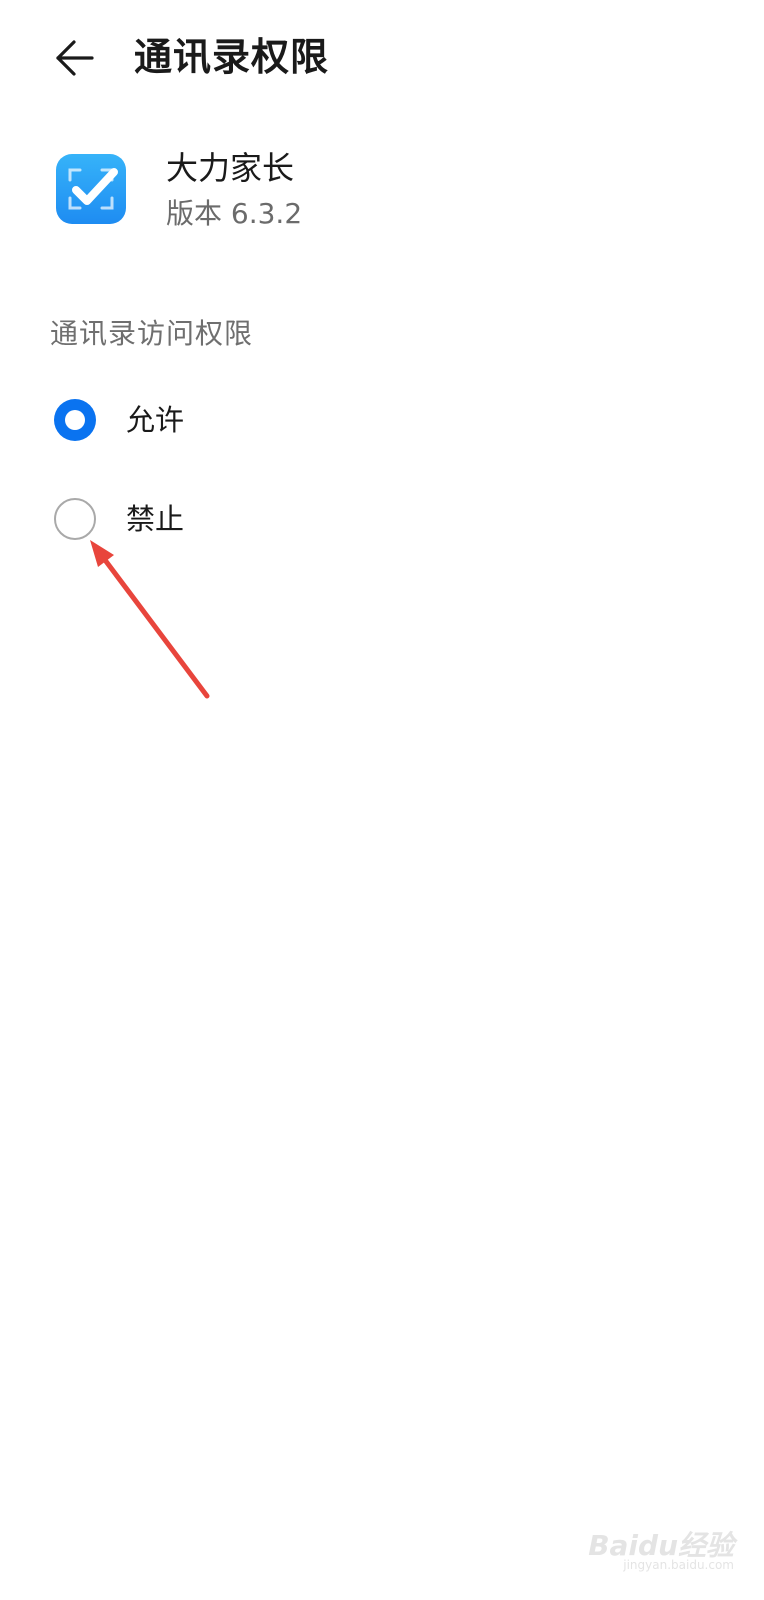 Image resolution: width=764 pixels, height=1600 pixels. I want to click on app-icon, so click(91, 189).